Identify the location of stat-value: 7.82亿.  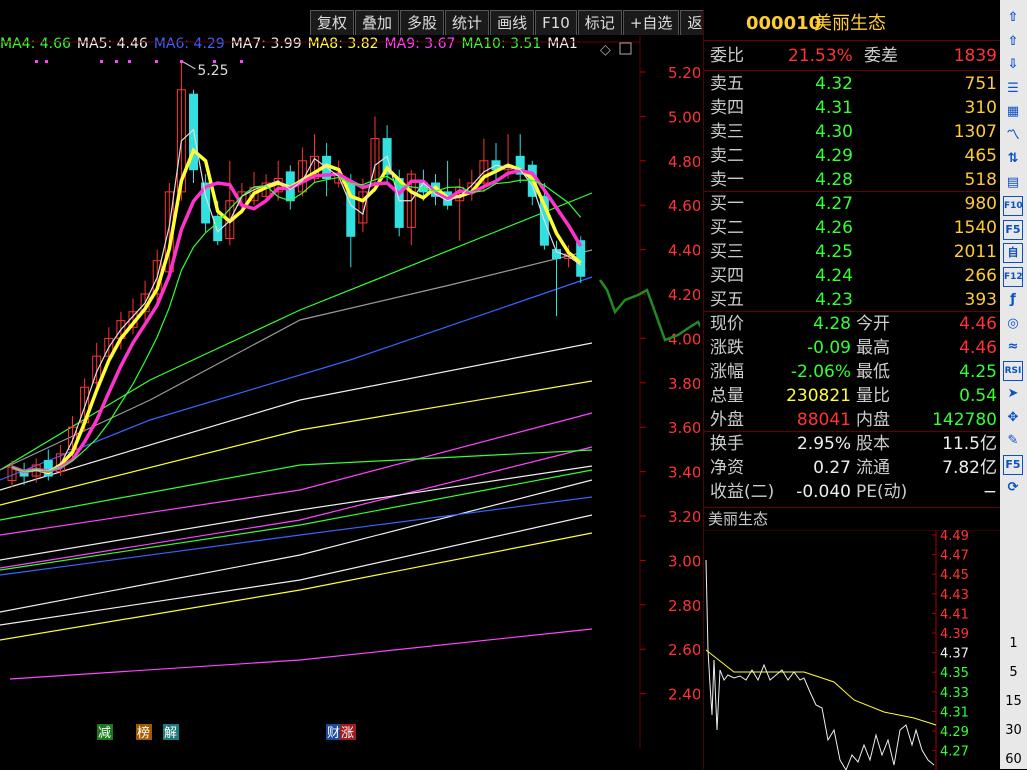
(969, 468).